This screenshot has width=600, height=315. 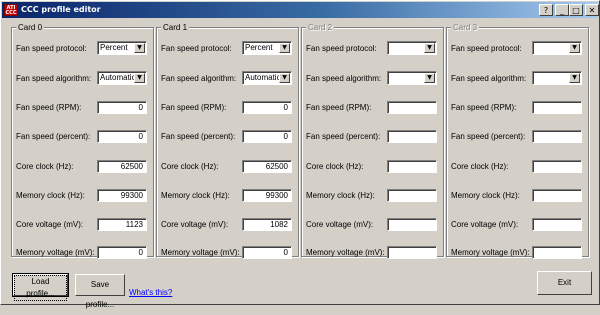 I want to click on maximize-icon: □, so click(x=576, y=10).